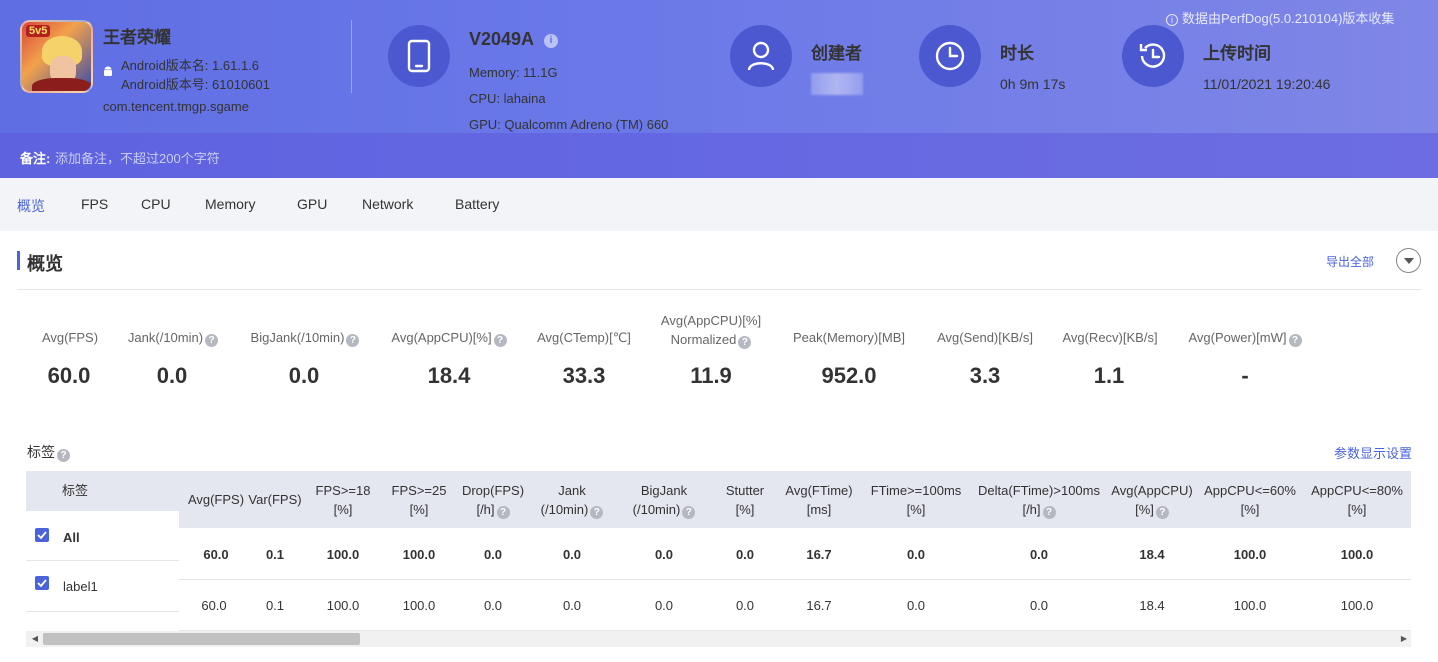  Describe the element at coordinates (1153, 56) in the screenshot. I see `history-icon` at that location.